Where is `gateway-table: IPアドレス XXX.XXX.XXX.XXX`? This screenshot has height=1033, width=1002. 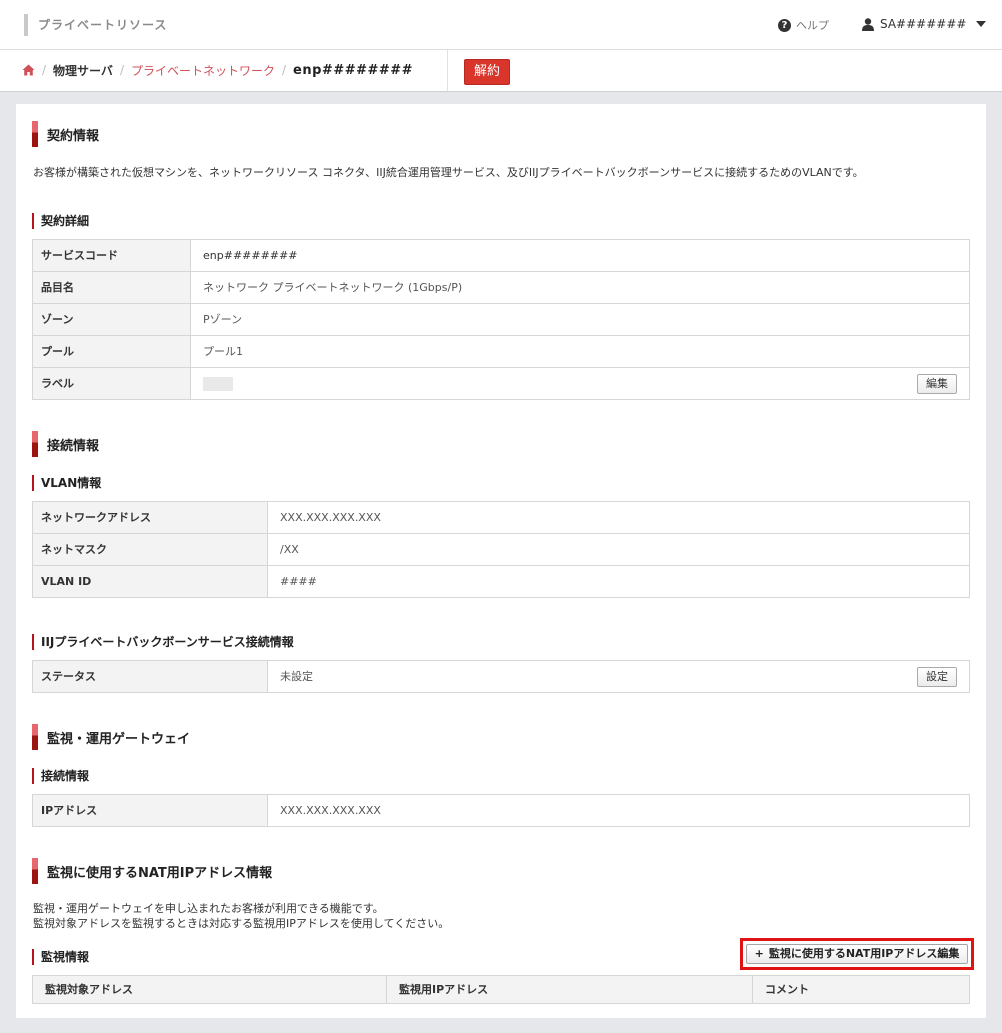
gateway-table: IPアドレス XXX.XXX.XXX.XXX is located at coordinates (501, 810).